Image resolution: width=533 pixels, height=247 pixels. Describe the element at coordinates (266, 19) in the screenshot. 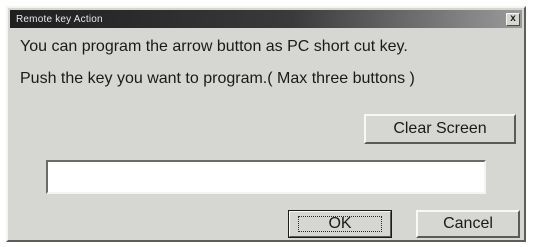

I see `title-bar: Remote key Action x` at that location.